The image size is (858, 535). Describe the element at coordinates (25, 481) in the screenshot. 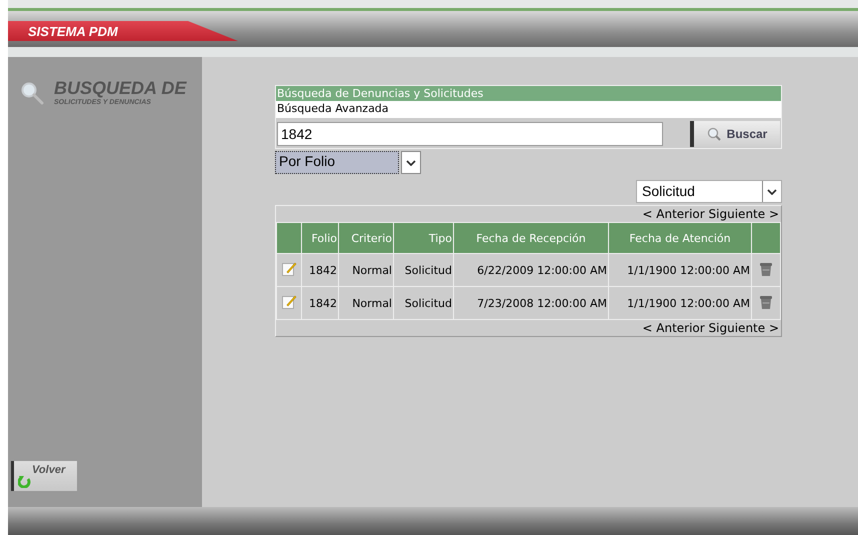

I see `back-arrow-icon` at that location.